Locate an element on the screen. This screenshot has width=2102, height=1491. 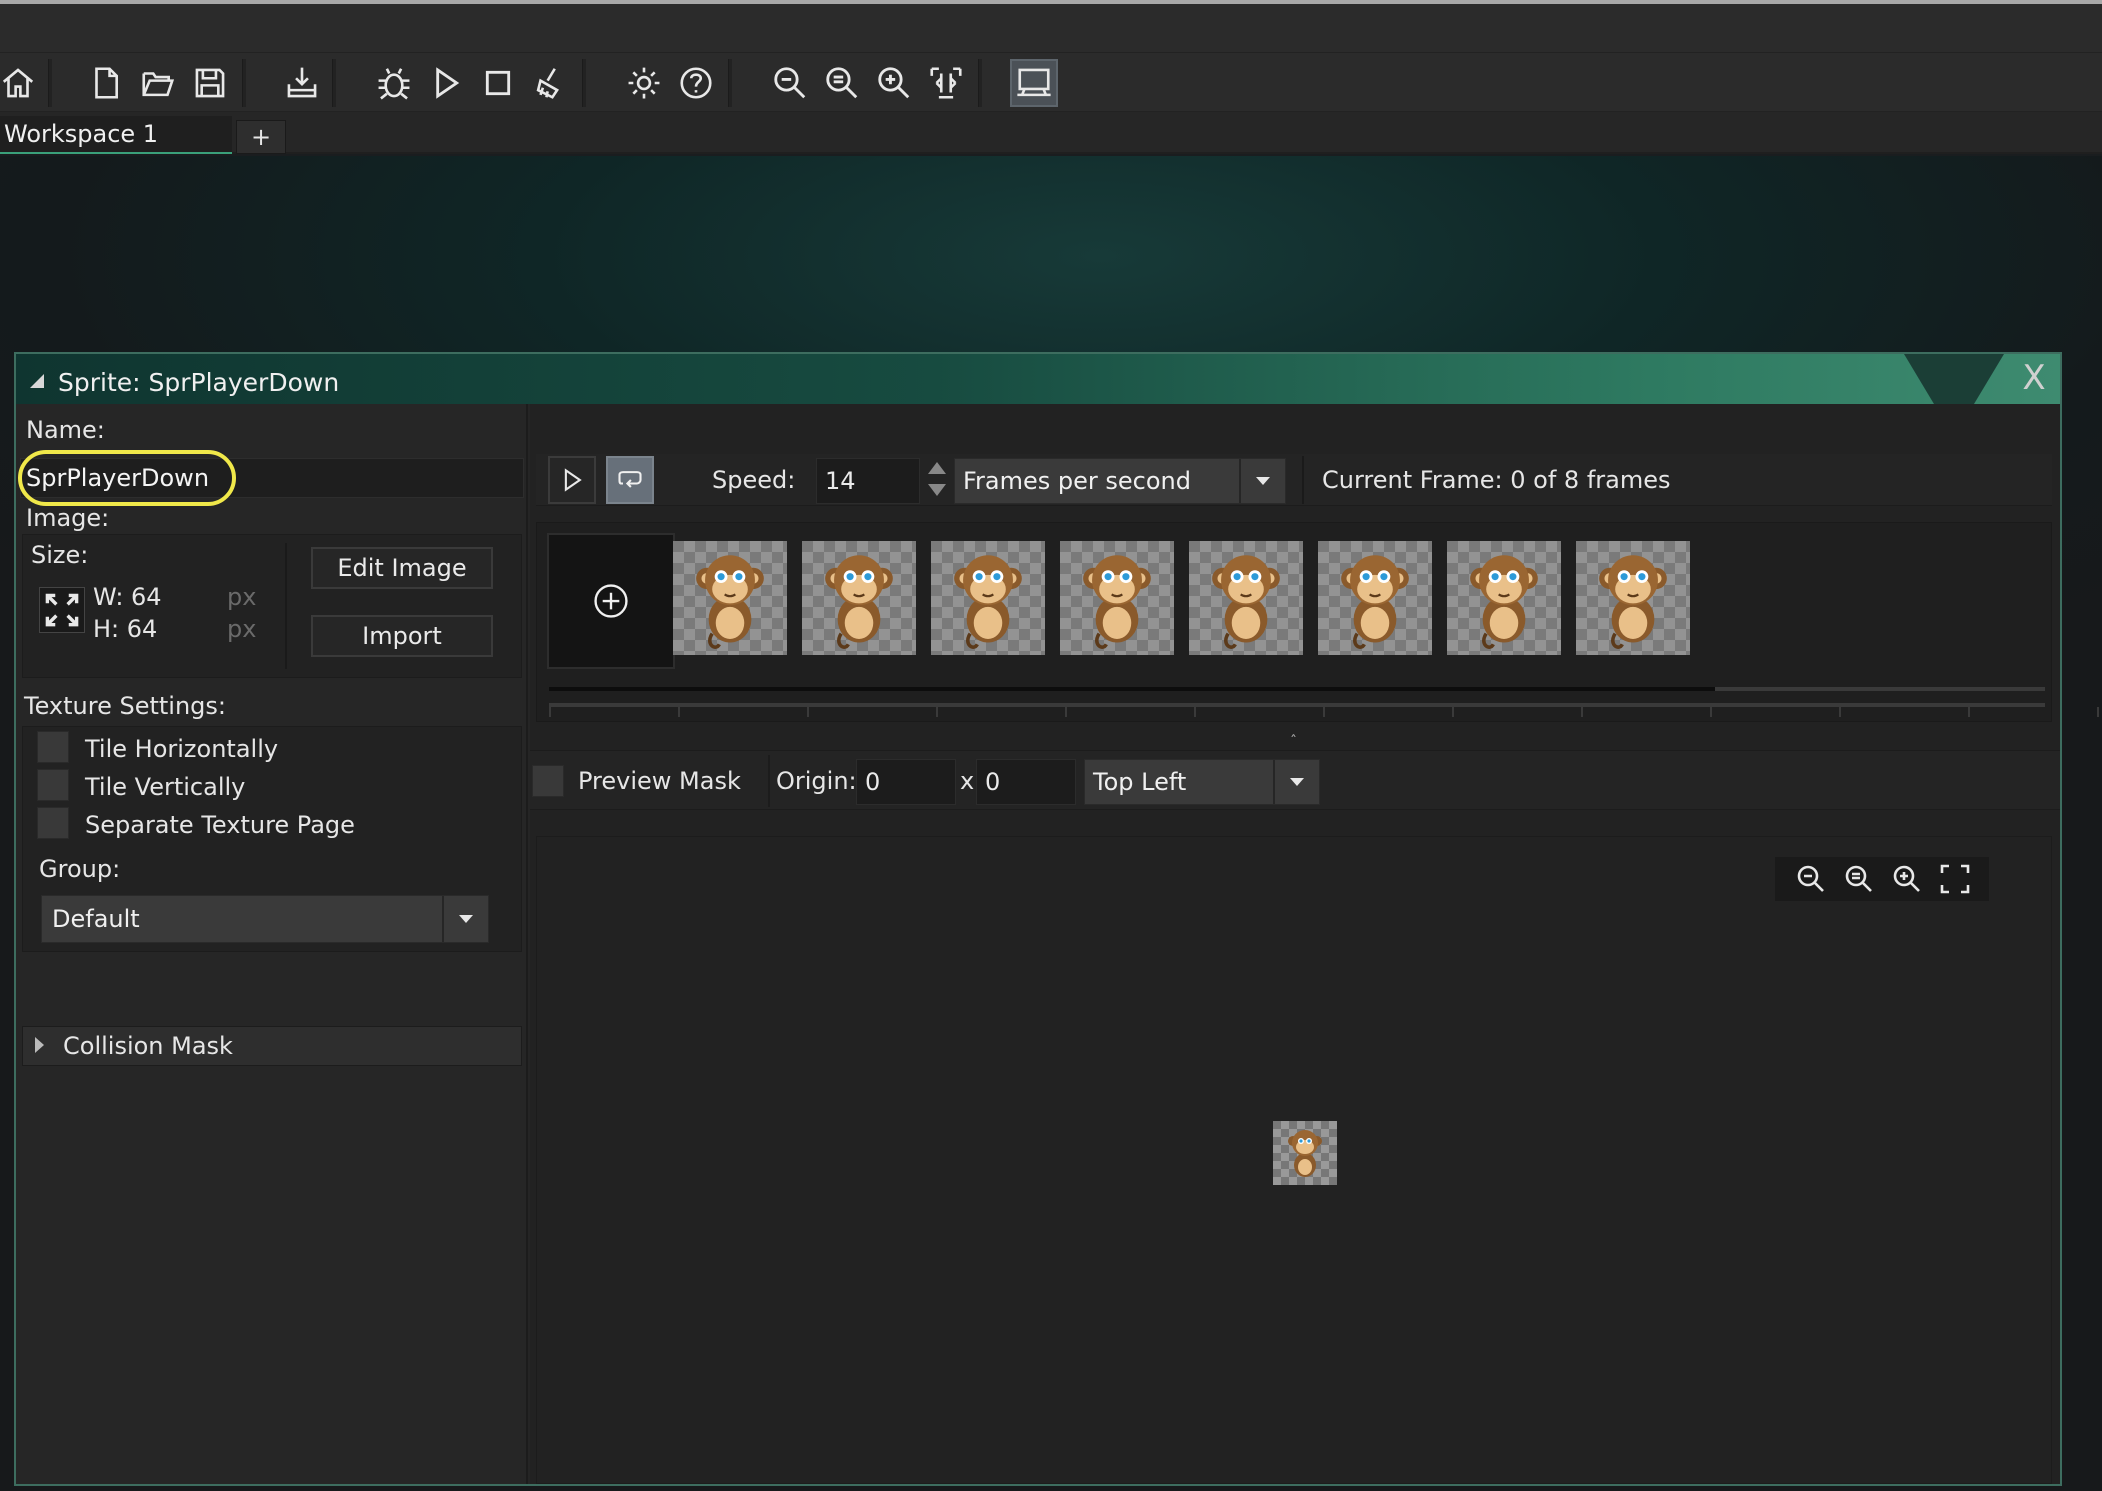
edit-image-button: Edit Image is located at coordinates (402, 568).